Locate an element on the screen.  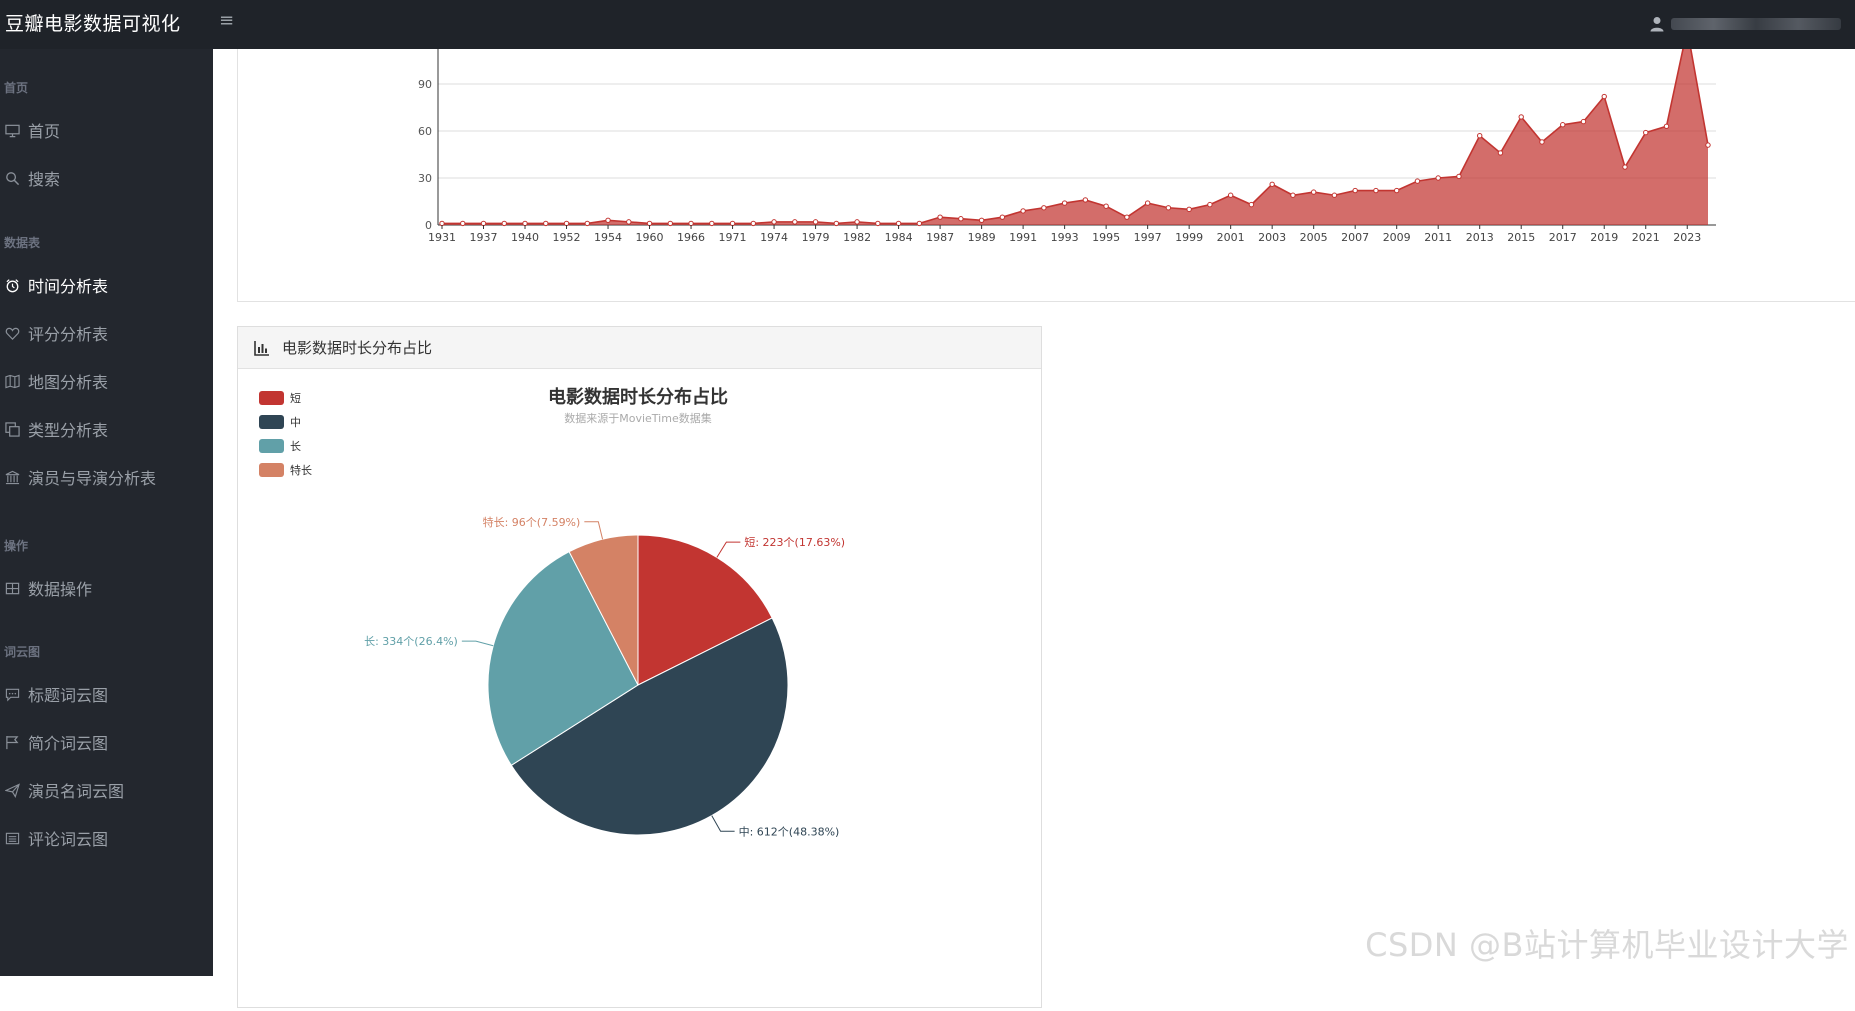
x-tick-label: 1952 is located at coordinates (567, 237).